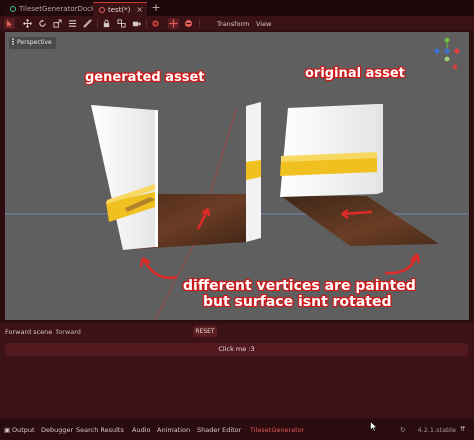  What do you see at coordinates (436, 430) in the screenshot?
I see `version-label: 4.2.1.stable` at bounding box center [436, 430].